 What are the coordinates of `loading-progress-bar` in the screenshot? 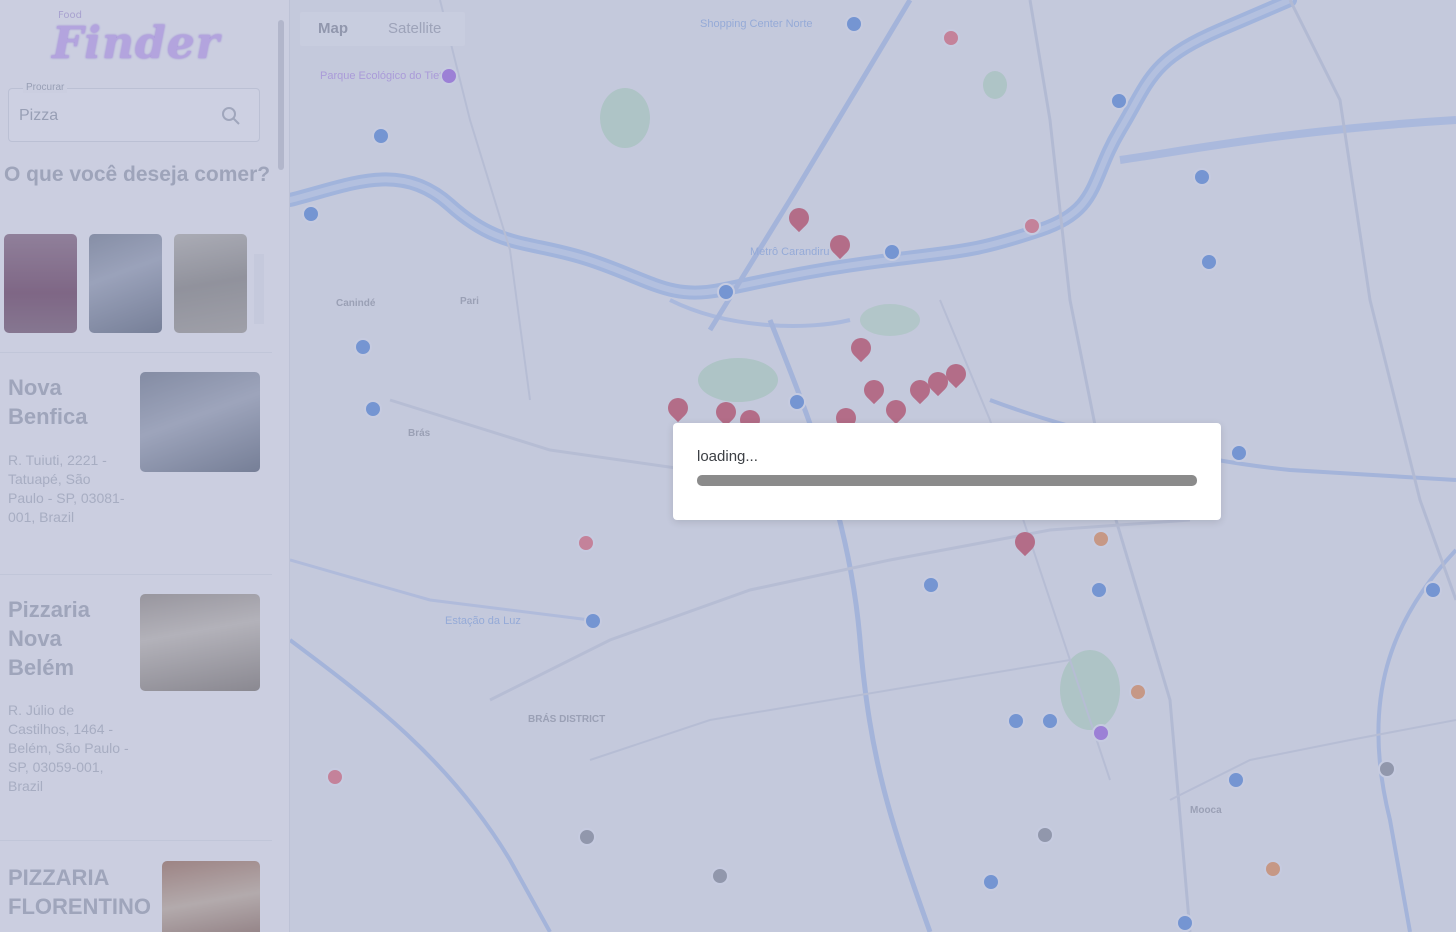 It's located at (947, 480).